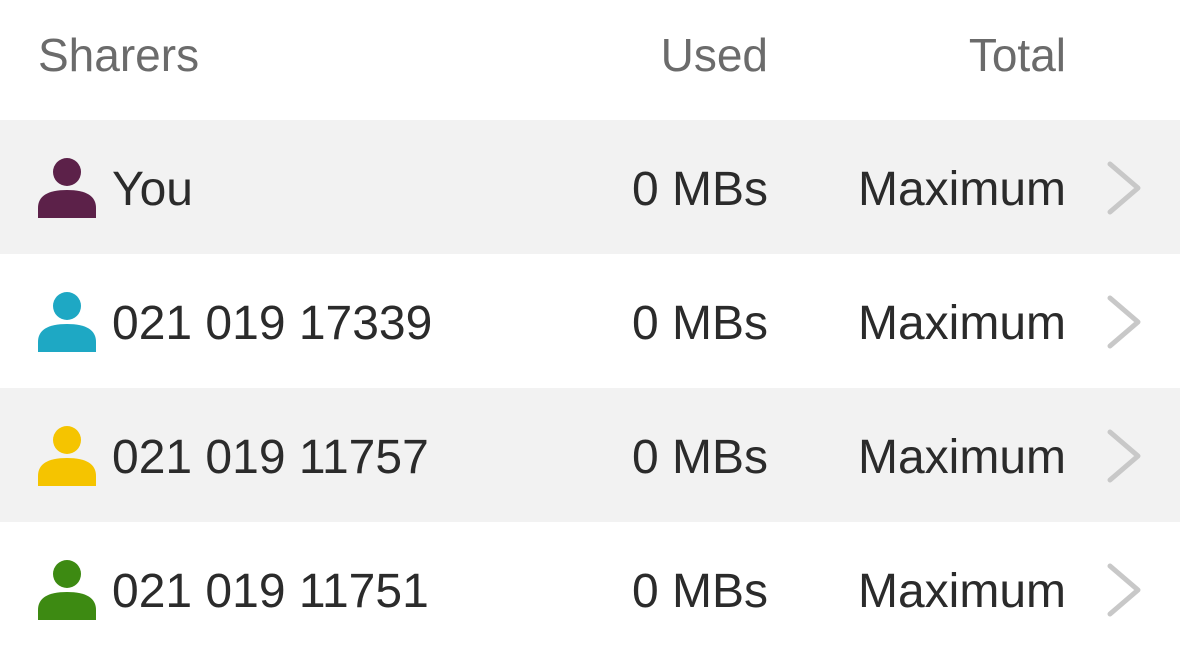 The image size is (1180, 664). Describe the element at coordinates (1017, 55) in the screenshot. I see `total-column-header: Total` at that location.